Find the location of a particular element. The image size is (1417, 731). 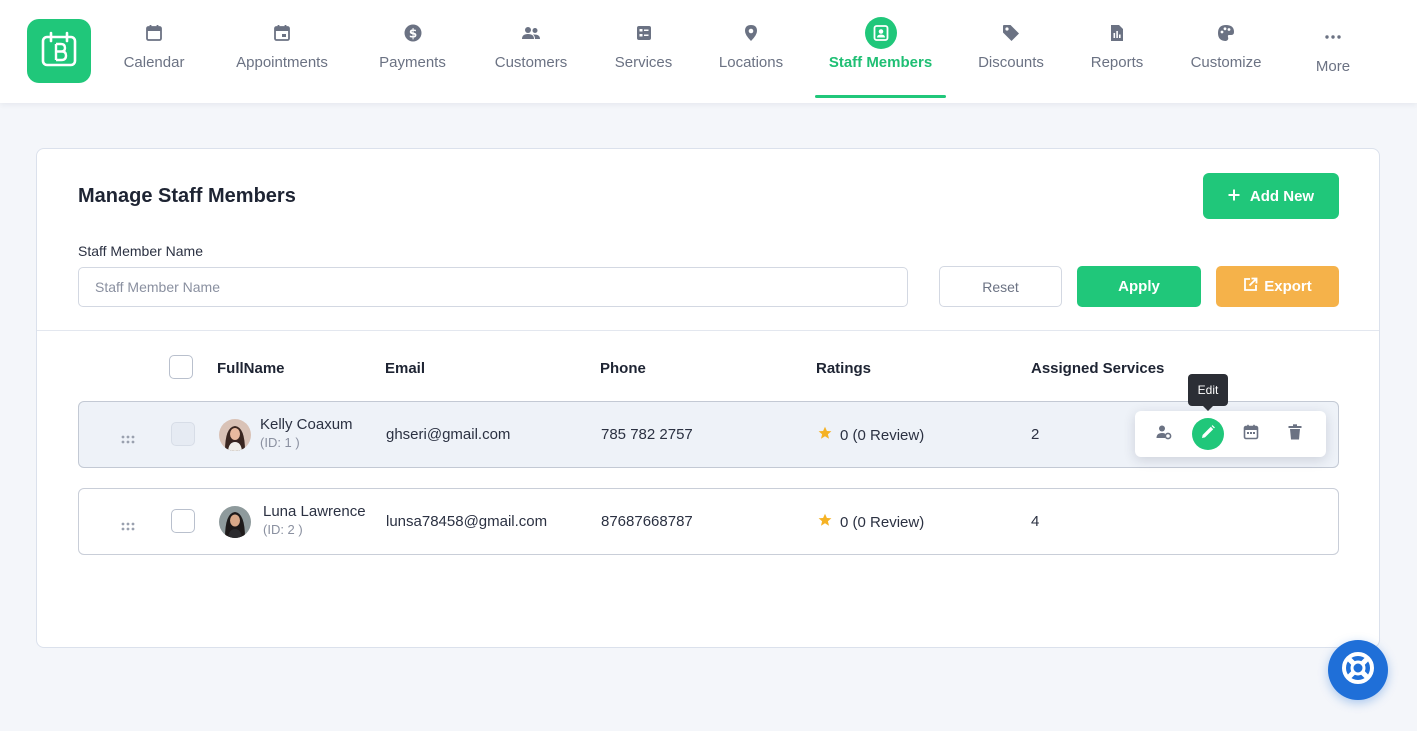

app-logo is located at coordinates (59, 51).